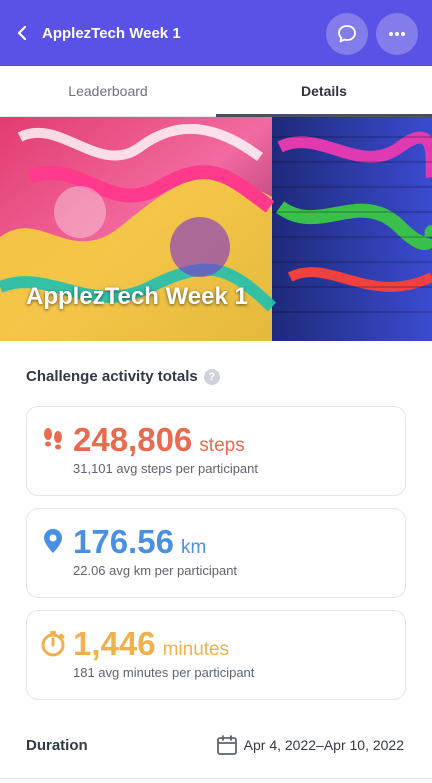 Image resolution: width=432 pixels, height=783 pixels. I want to click on duration-row: Duration Apr 4, 2022–Apr 10, 2022, so click(215, 745).